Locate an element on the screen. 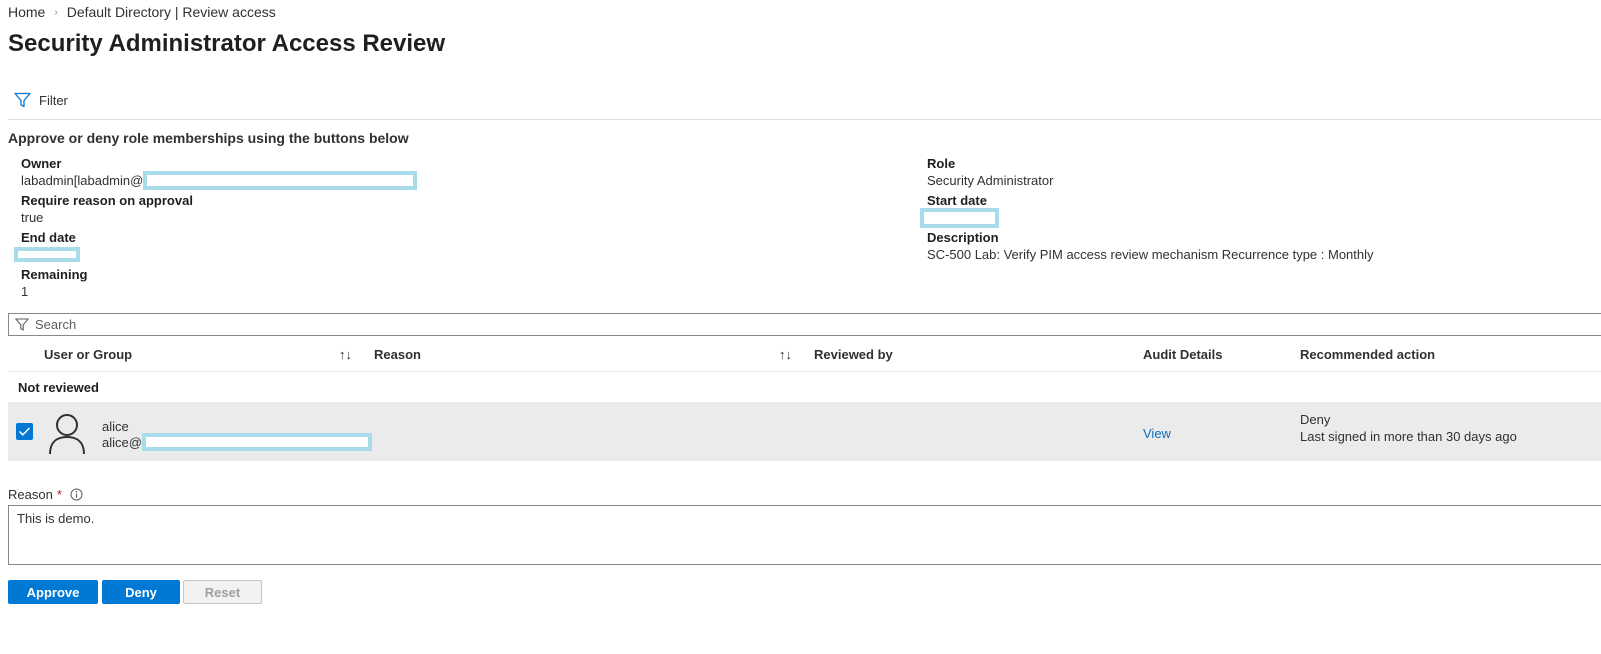  filter-button: Filter is located at coordinates (41, 100).